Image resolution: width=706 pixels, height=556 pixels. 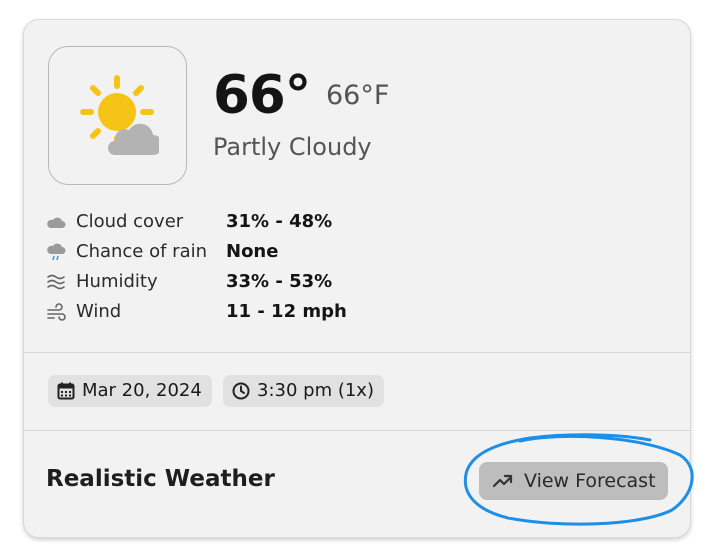 I want to click on stat-value: 31% - 48%, so click(x=279, y=221).